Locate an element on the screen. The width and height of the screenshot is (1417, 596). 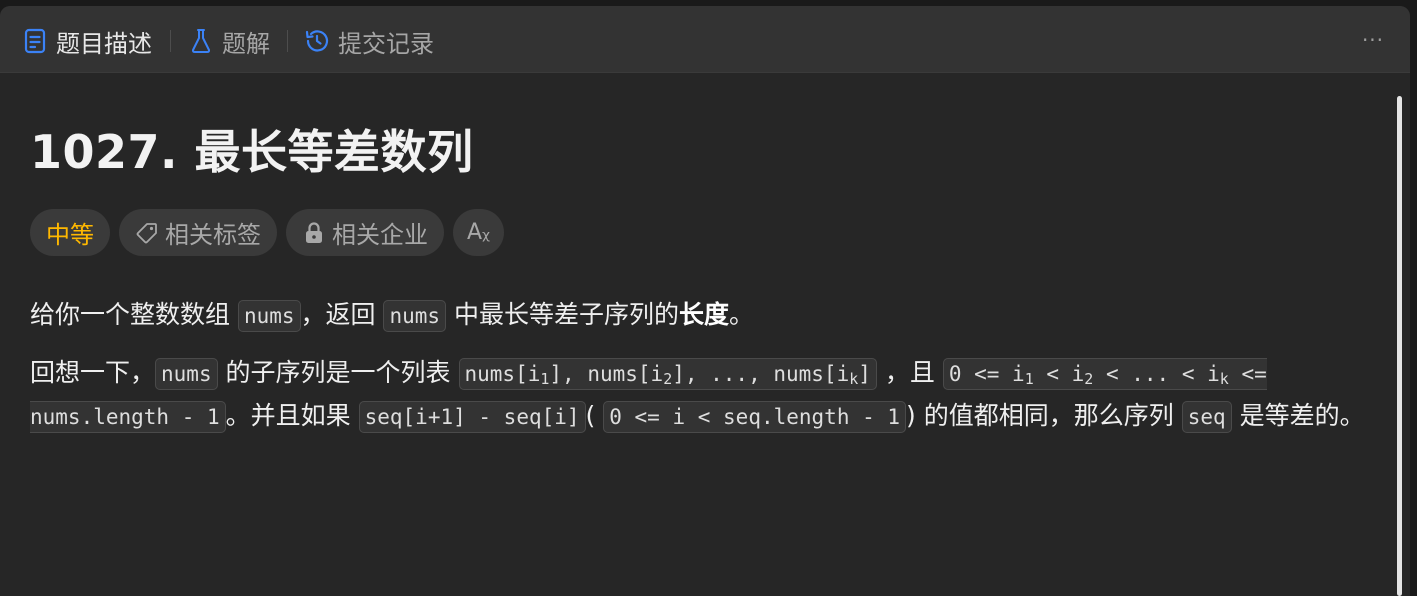
text: 是等差的。 is located at coordinates (1298, 415).